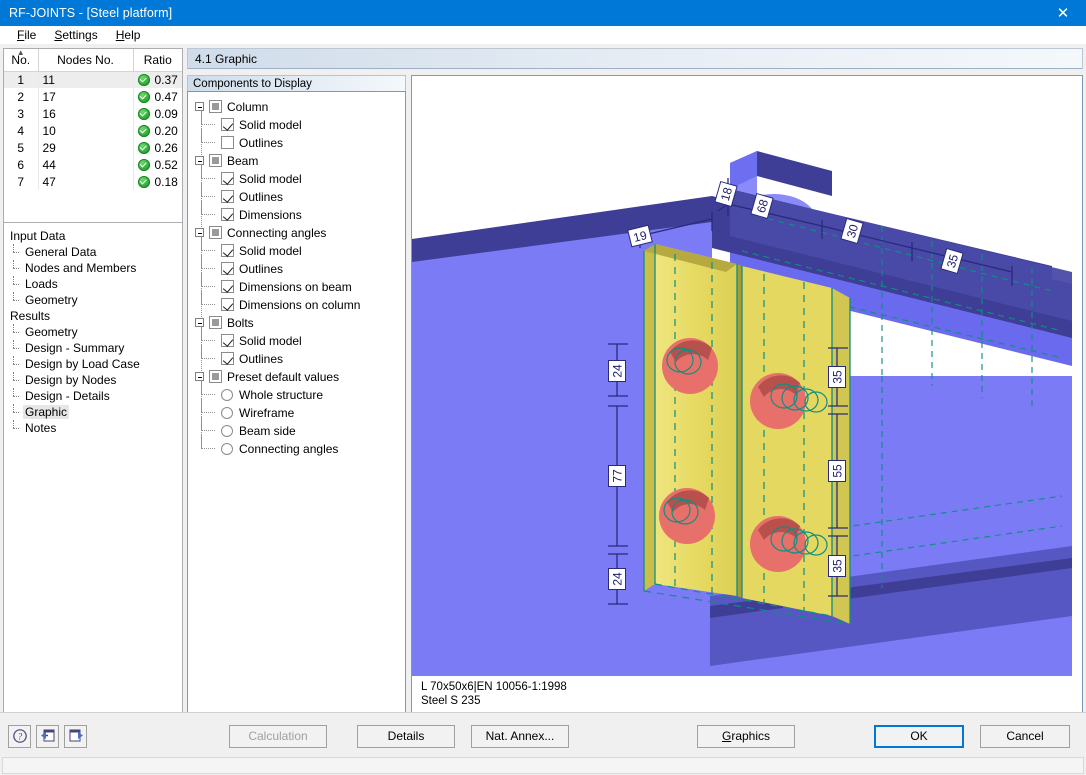 This screenshot has width=1086, height=775. I want to click on table-row: 6 44 0.52, so click(93, 164).